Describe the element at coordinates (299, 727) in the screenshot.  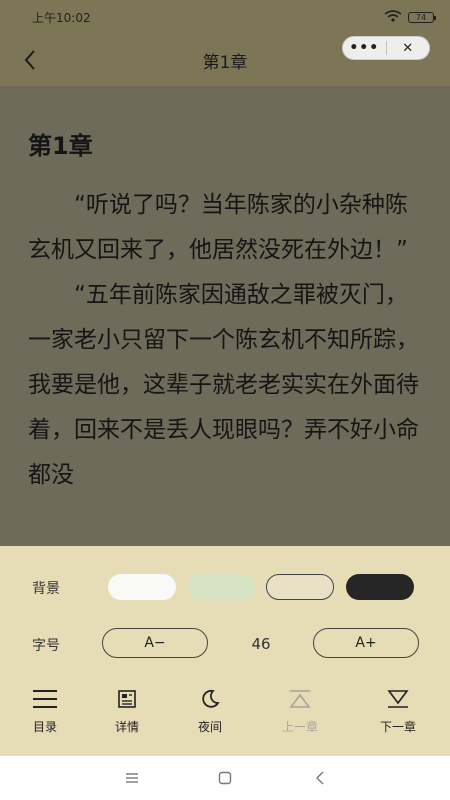
I see `prev-chapter-label: 上一章` at that location.